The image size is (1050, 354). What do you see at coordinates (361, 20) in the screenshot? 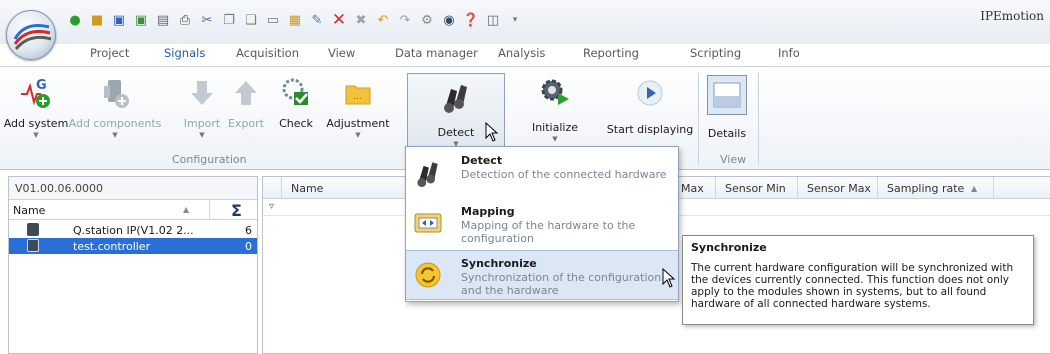
I see `delete-all-icon: ✖` at bounding box center [361, 20].